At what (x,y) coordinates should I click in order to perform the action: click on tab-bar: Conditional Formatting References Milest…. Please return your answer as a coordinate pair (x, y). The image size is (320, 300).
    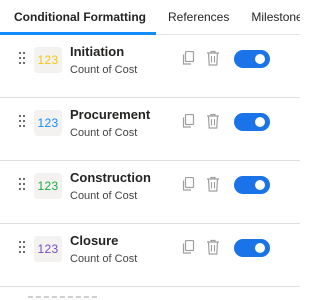
    Looking at the image, I should click on (150, 17).